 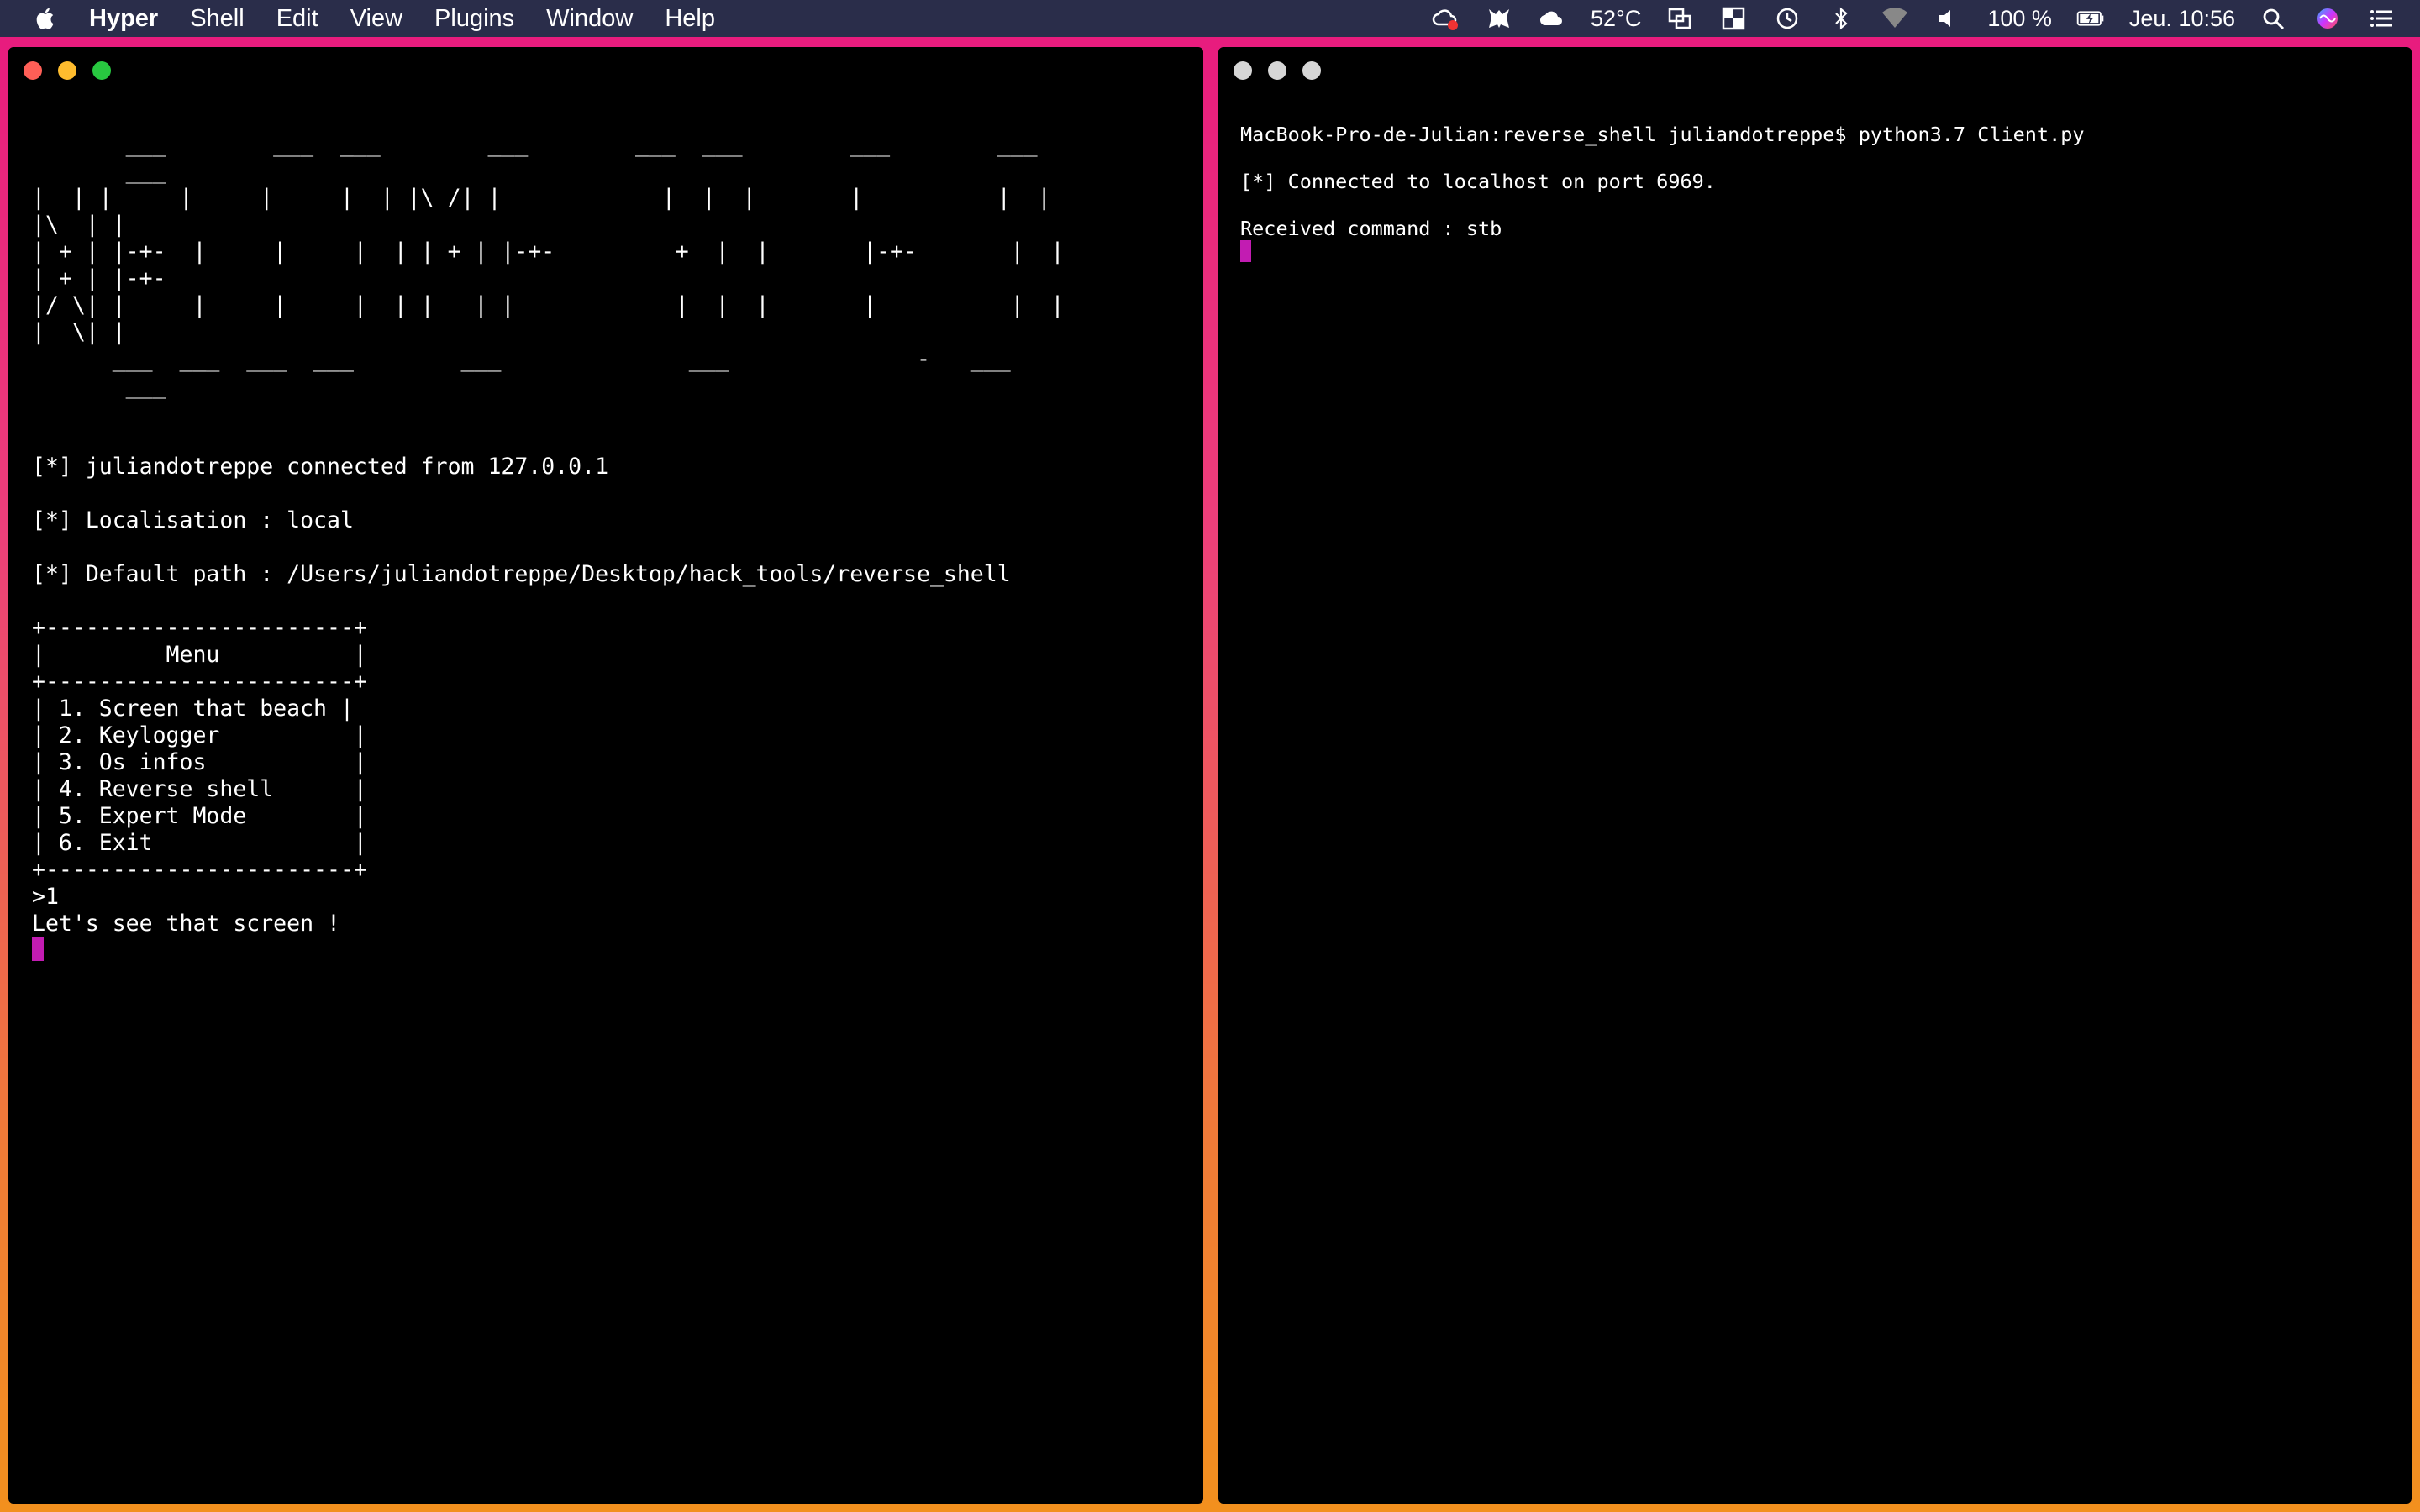 What do you see at coordinates (79, 332) in the screenshot?
I see `banner-line: | \| |` at bounding box center [79, 332].